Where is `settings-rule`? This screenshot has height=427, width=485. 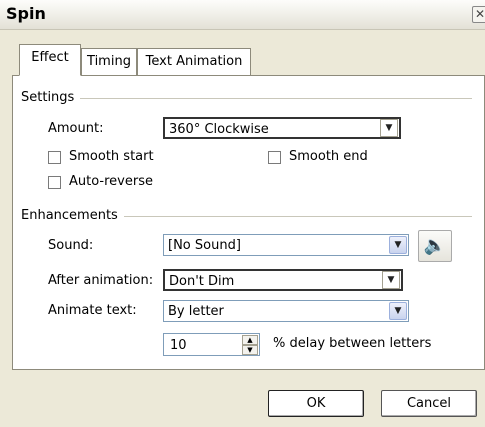
settings-rule is located at coordinates (247, 98).